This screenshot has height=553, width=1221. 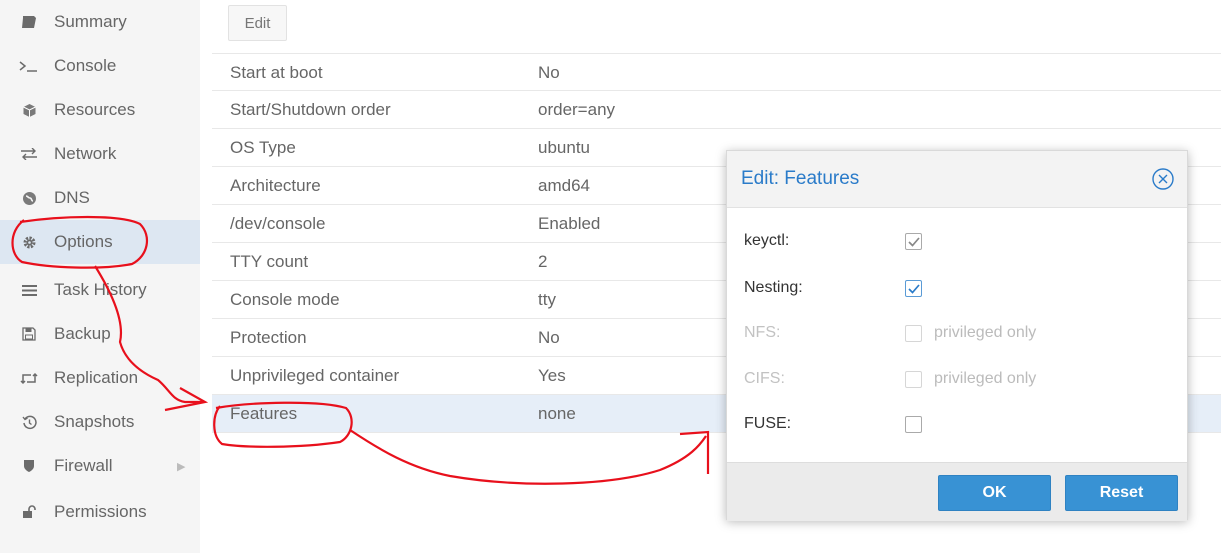 I want to click on dialog-footer: OK Reset, so click(x=957, y=491).